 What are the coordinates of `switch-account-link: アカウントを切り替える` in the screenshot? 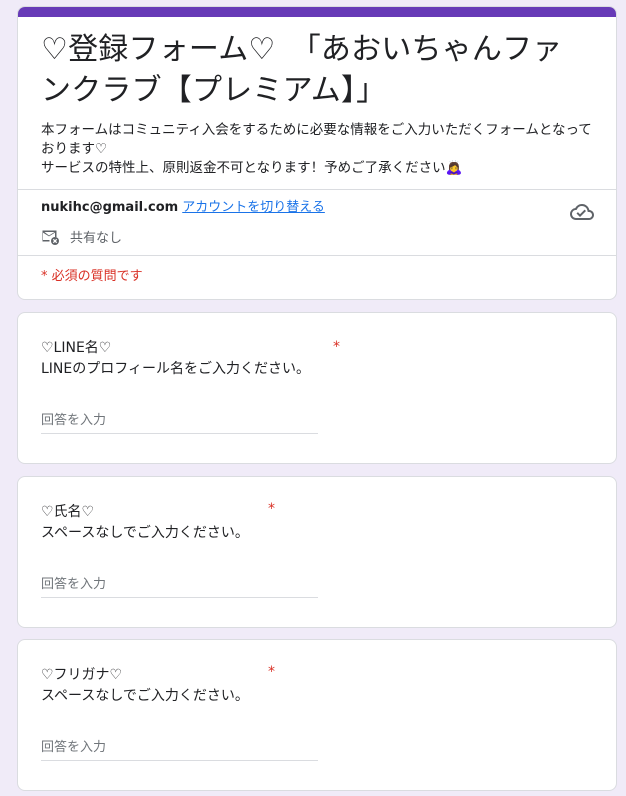 It's located at (253, 207).